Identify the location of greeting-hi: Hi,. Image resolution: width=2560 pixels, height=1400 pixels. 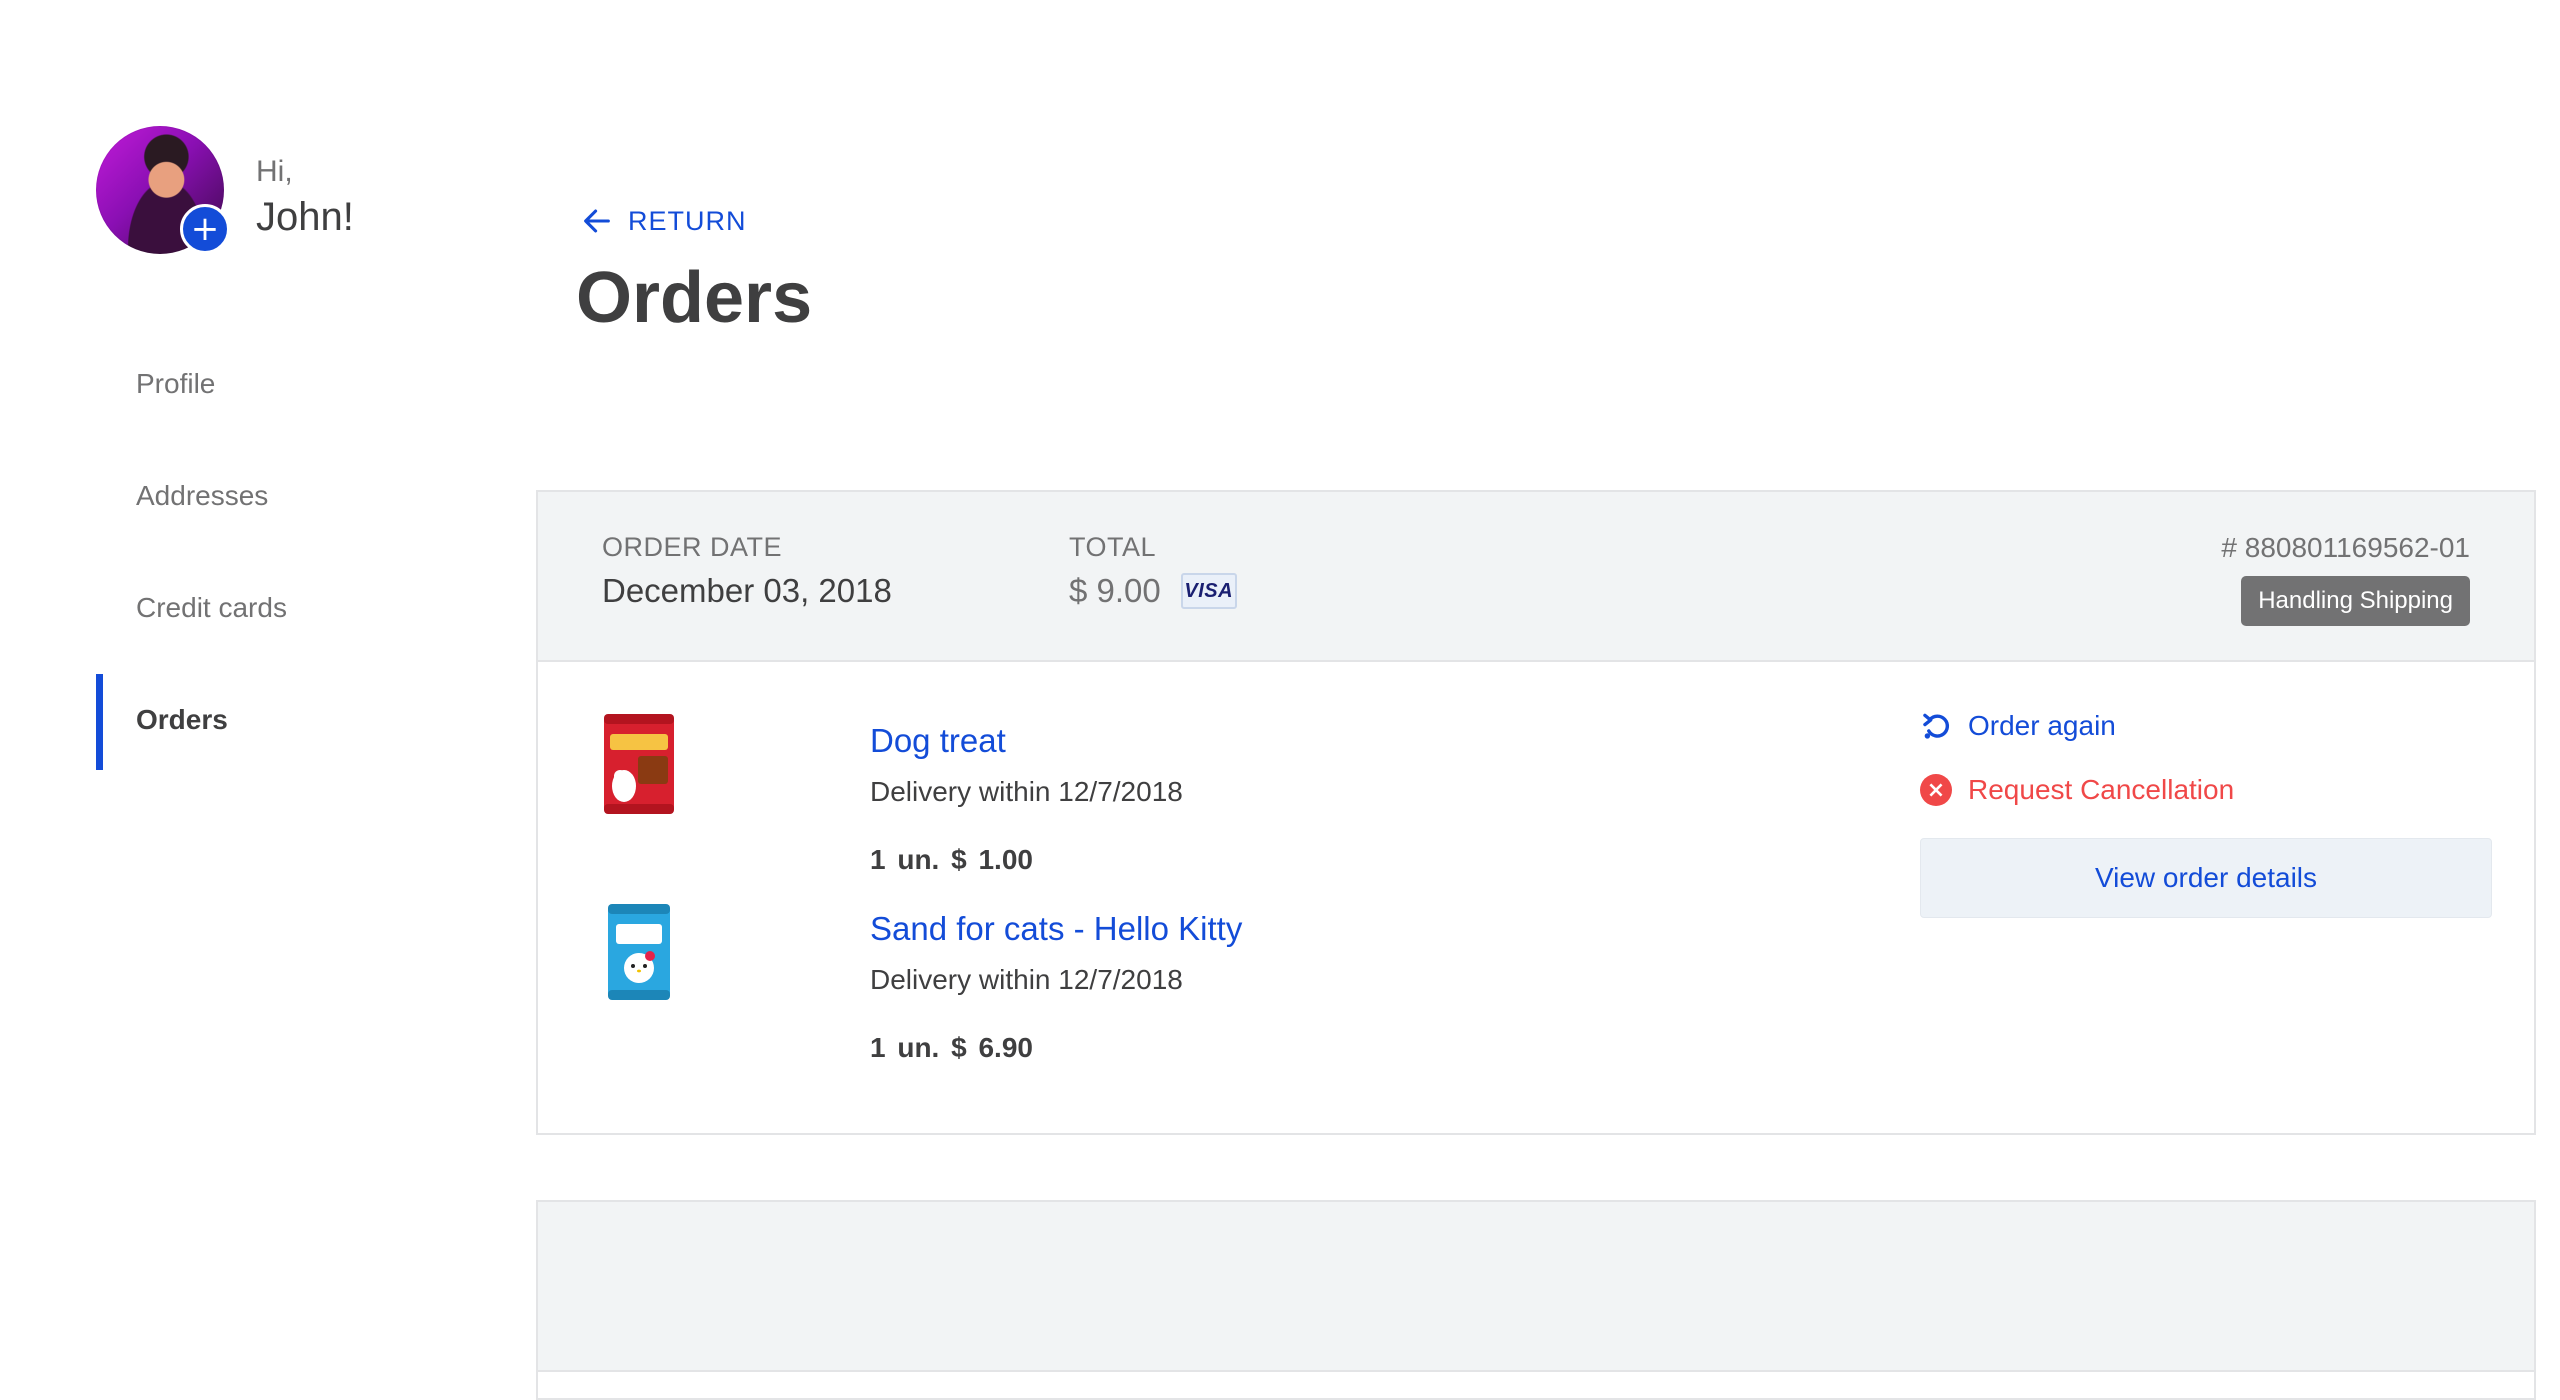
(274, 171).